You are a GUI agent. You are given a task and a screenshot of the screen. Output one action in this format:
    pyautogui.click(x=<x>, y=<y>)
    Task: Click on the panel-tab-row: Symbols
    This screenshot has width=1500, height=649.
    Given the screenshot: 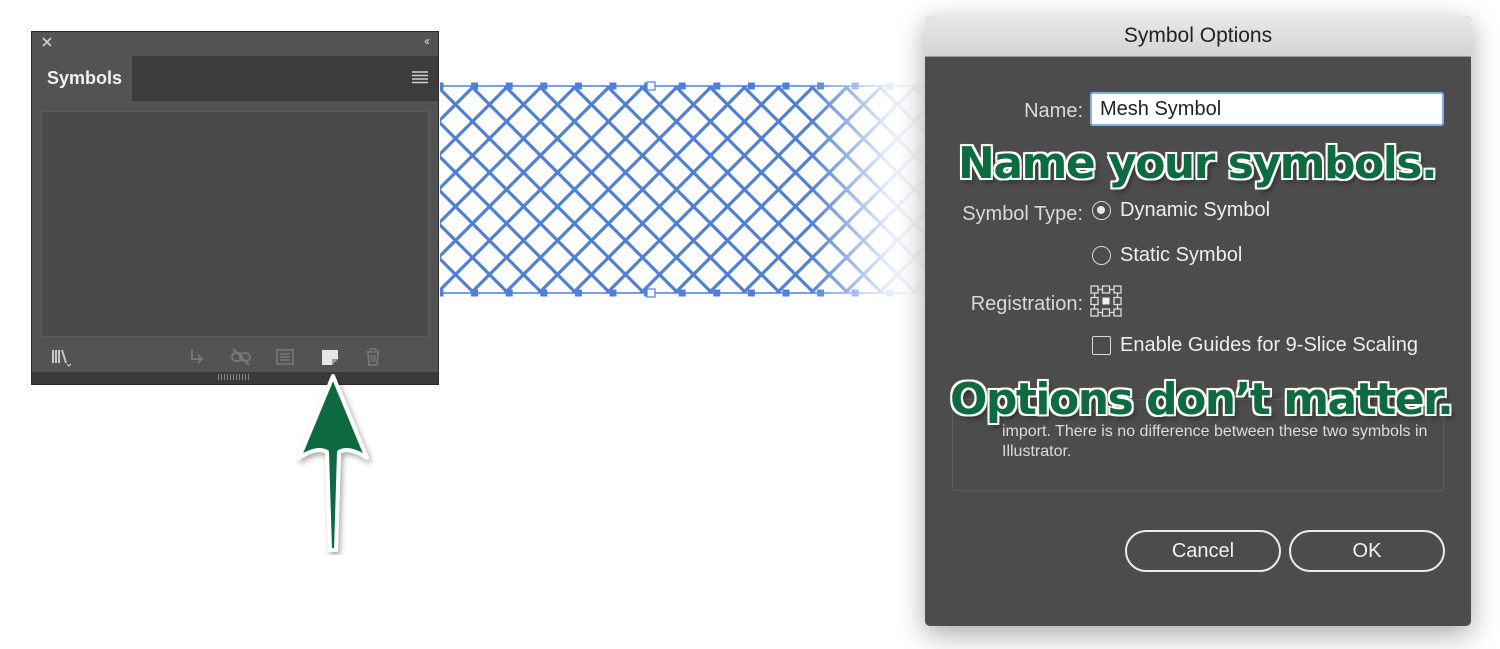 What is the action you would take?
    pyautogui.click(x=235, y=78)
    